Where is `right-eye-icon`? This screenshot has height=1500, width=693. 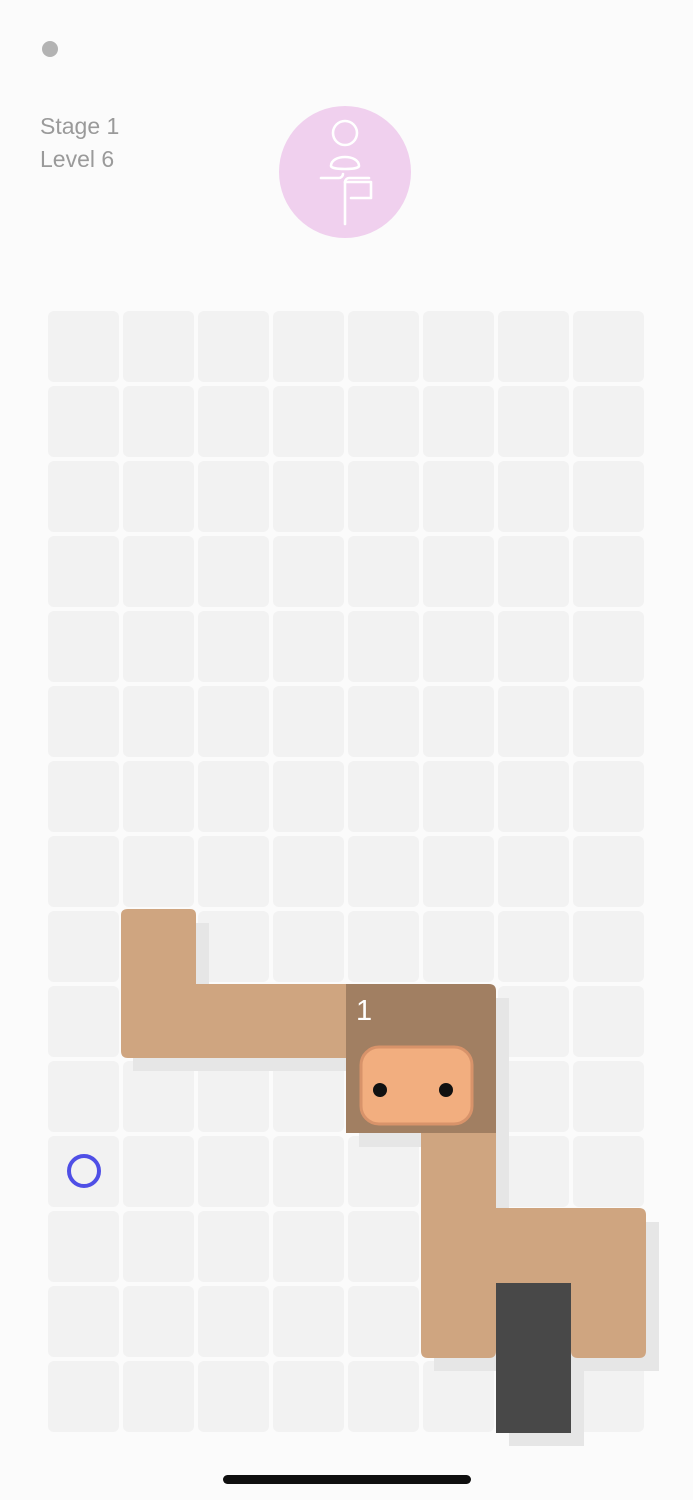
right-eye-icon is located at coordinates (446, 1090).